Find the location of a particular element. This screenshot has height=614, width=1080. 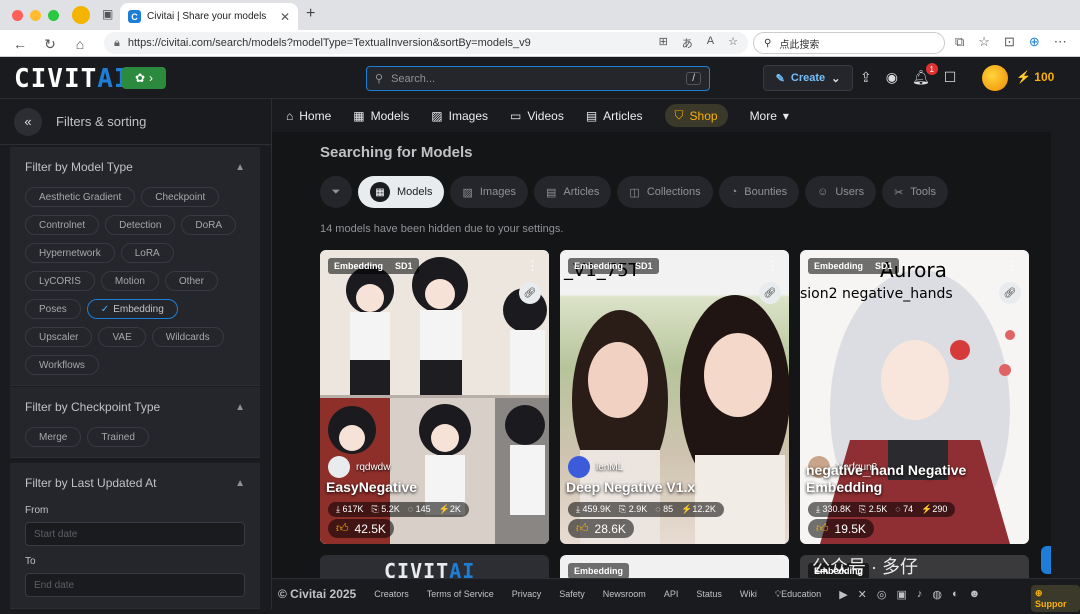

end-date-input: End date is located at coordinates (135, 585).